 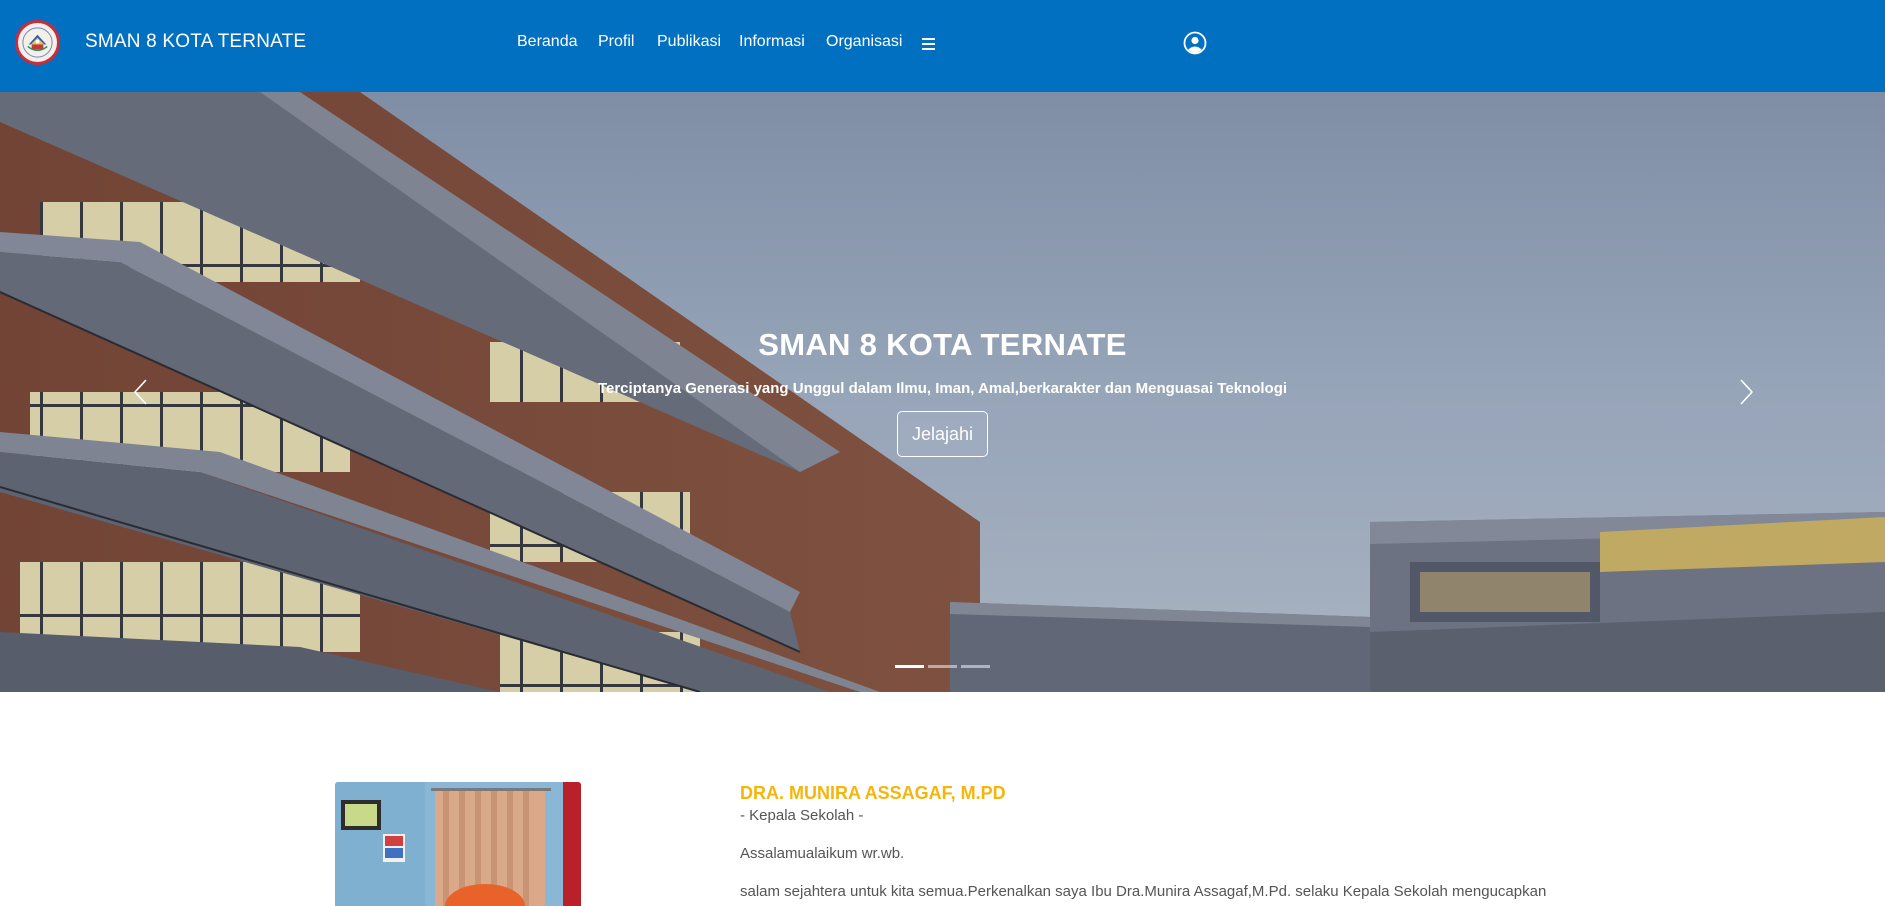 I want to click on hamburger-menu-icon, so click(x=929, y=43).